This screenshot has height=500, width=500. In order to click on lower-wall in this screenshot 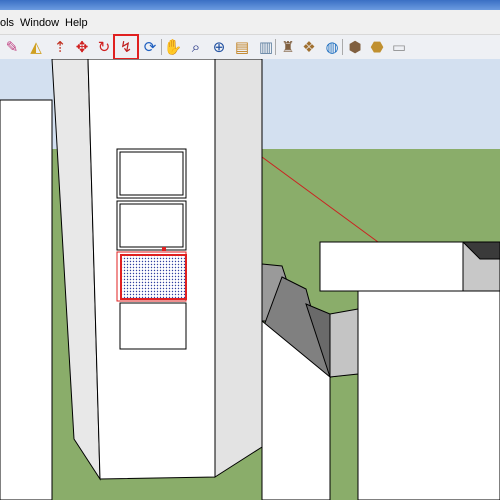, I will do `click(428, 395)`.